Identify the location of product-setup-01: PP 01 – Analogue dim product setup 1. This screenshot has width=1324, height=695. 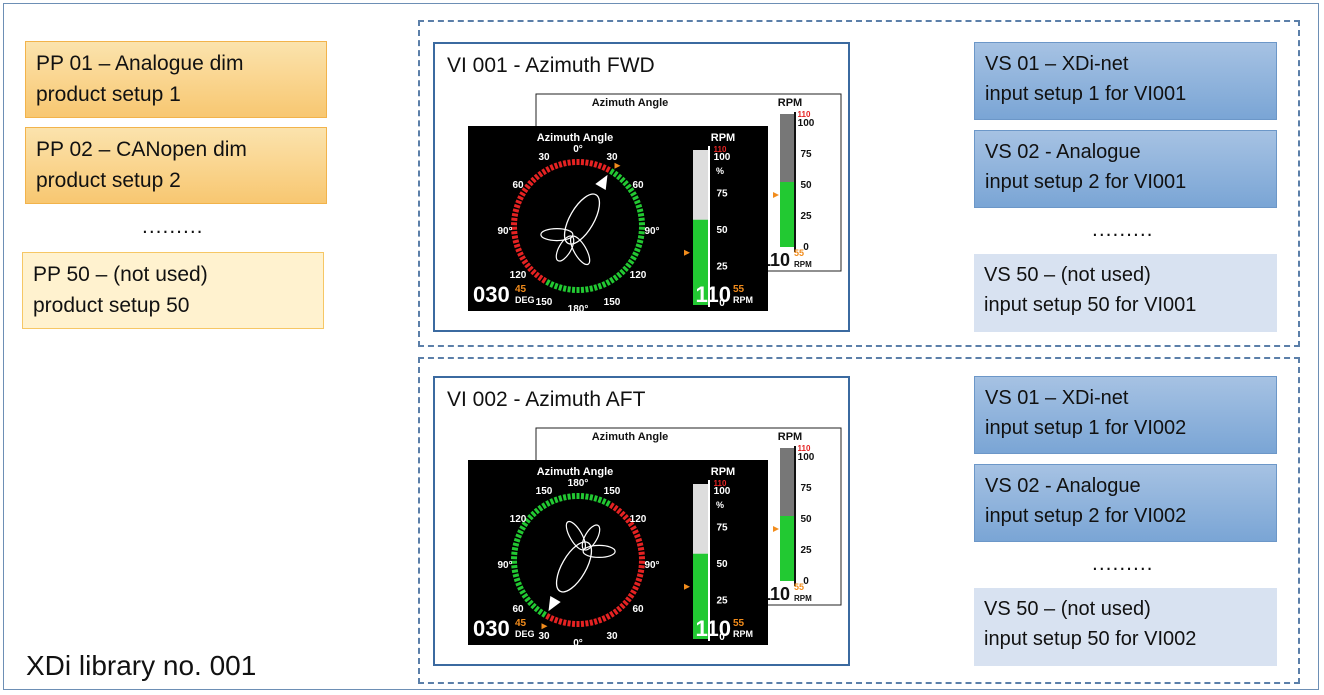
(176, 79).